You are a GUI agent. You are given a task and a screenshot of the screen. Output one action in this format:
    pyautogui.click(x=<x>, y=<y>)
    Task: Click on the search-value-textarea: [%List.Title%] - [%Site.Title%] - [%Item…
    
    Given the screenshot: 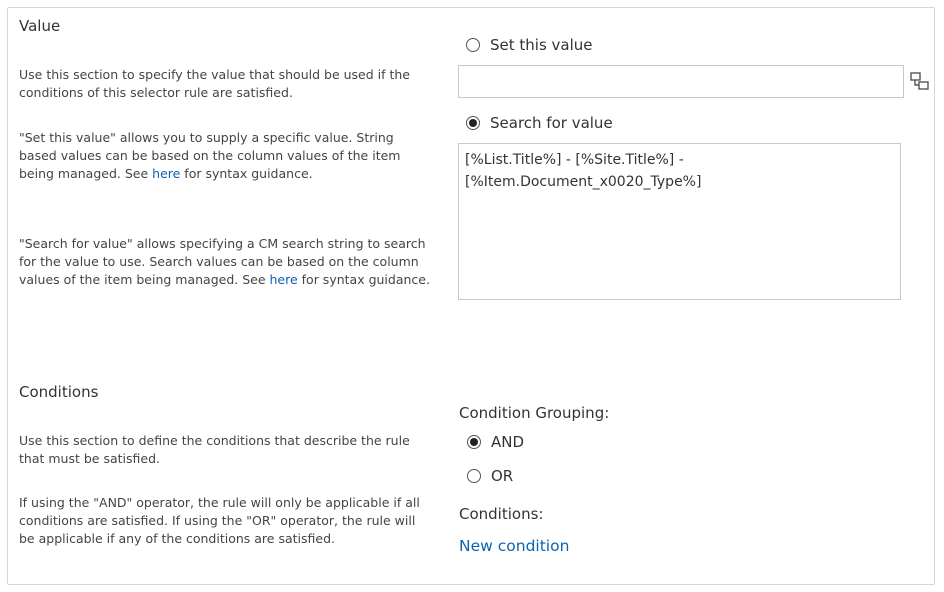 What is the action you would take?
    pyautogui.click(x=679, y=221)
    